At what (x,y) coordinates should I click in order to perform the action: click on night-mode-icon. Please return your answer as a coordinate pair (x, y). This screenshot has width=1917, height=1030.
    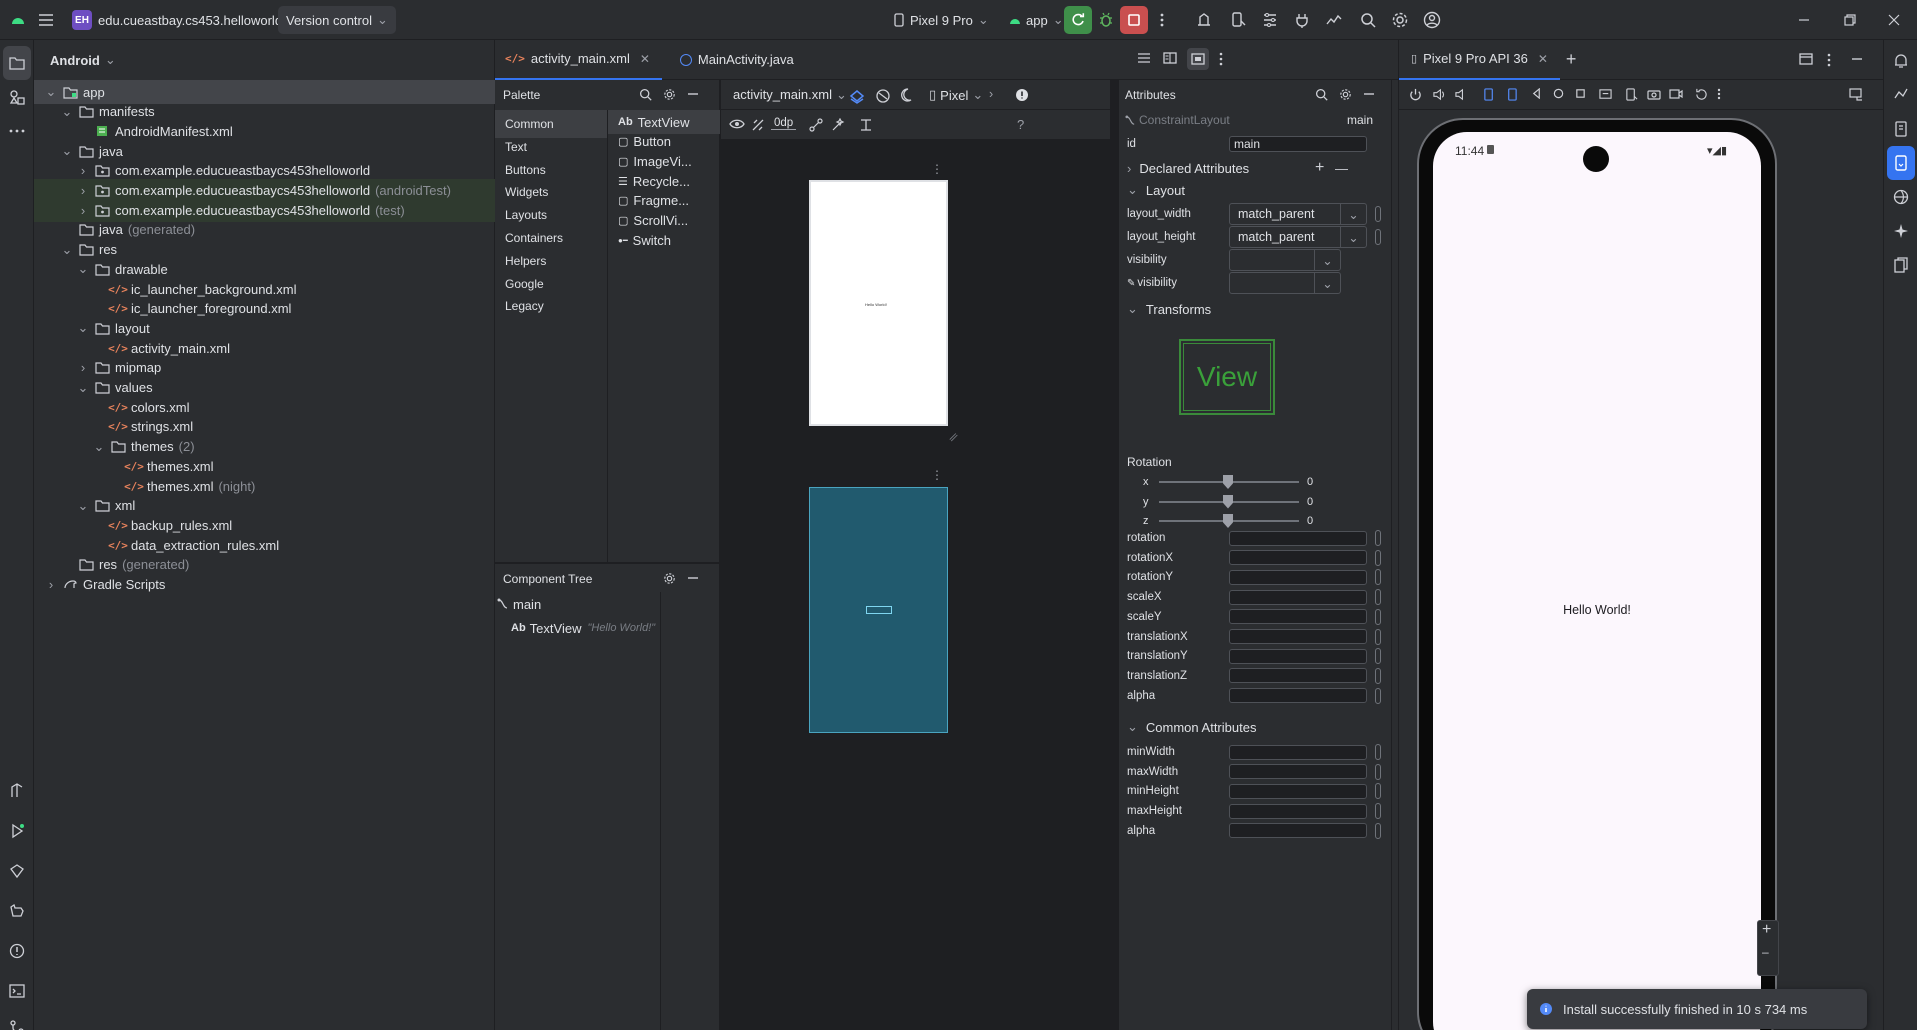
    Looking at the image, I should click on (908, 95).